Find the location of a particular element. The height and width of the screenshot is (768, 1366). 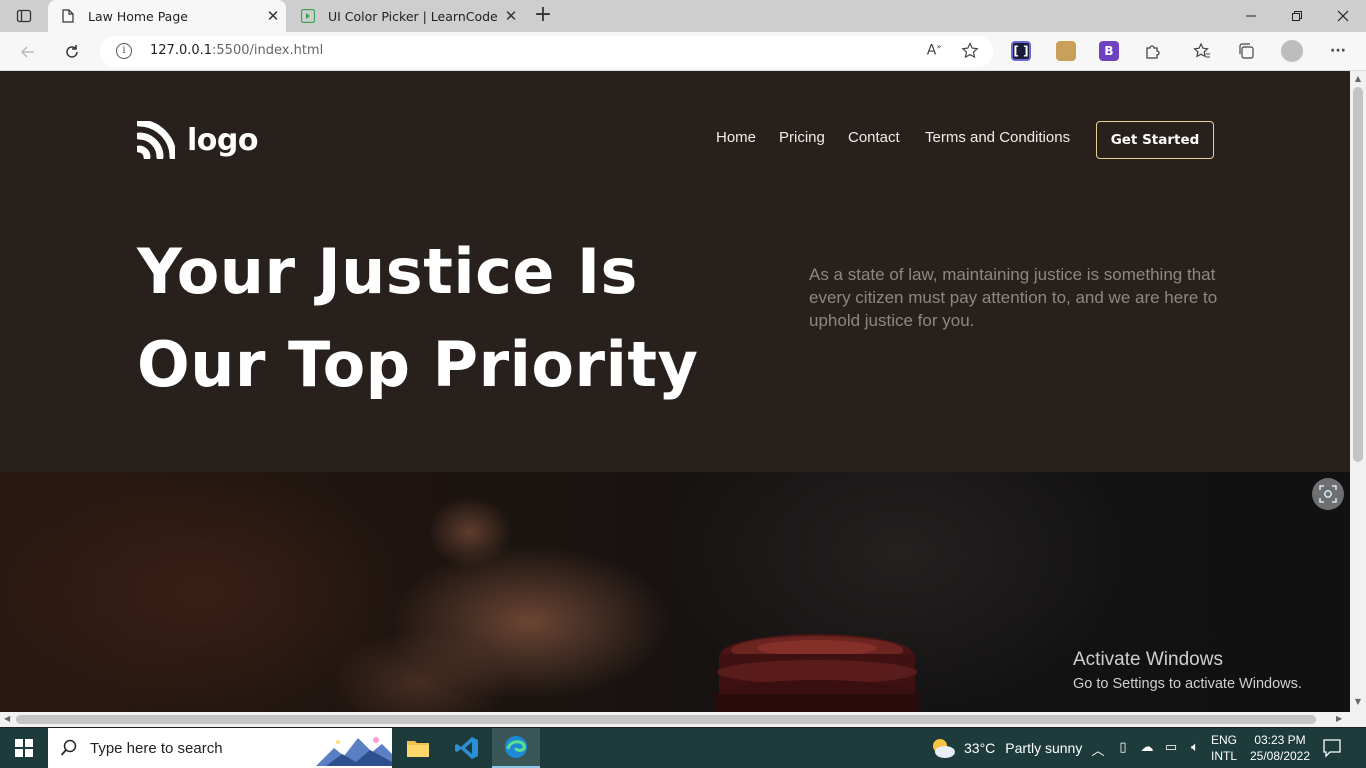

more-options-icon: ··· is located at coordinates (1338, 51).